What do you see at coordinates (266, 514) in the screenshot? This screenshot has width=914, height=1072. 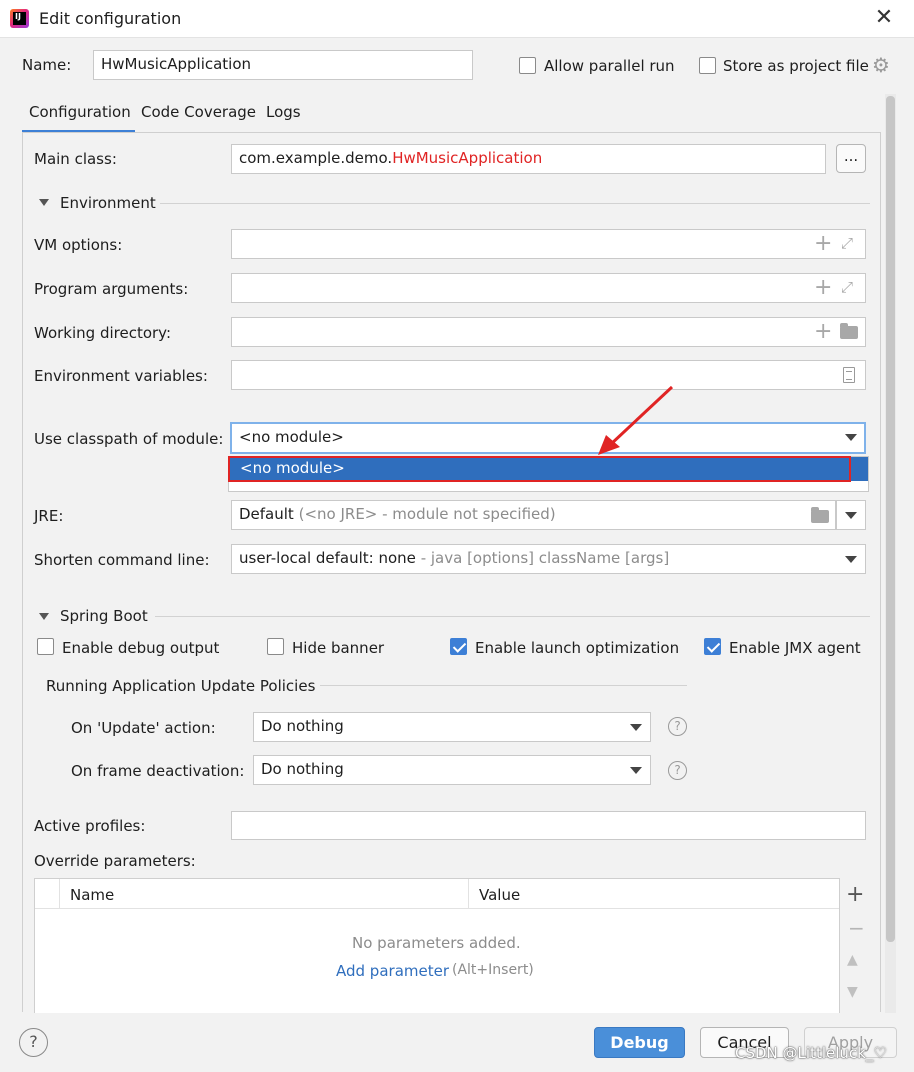 I see `jre-value: Default` at bounding box center [266, 514].